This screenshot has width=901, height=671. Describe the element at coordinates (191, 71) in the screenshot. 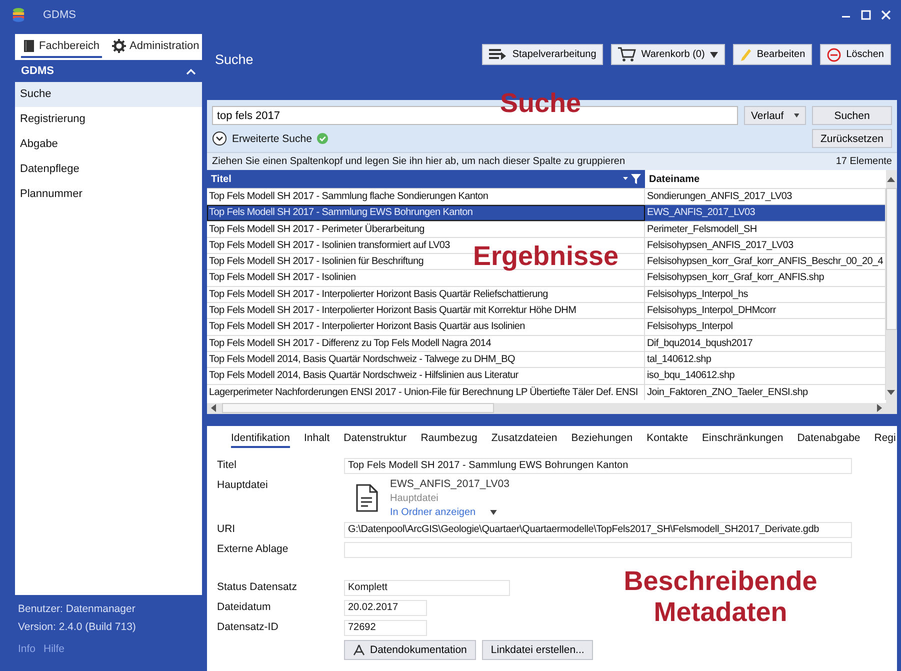

I see `chevron-up-icon` at that location.